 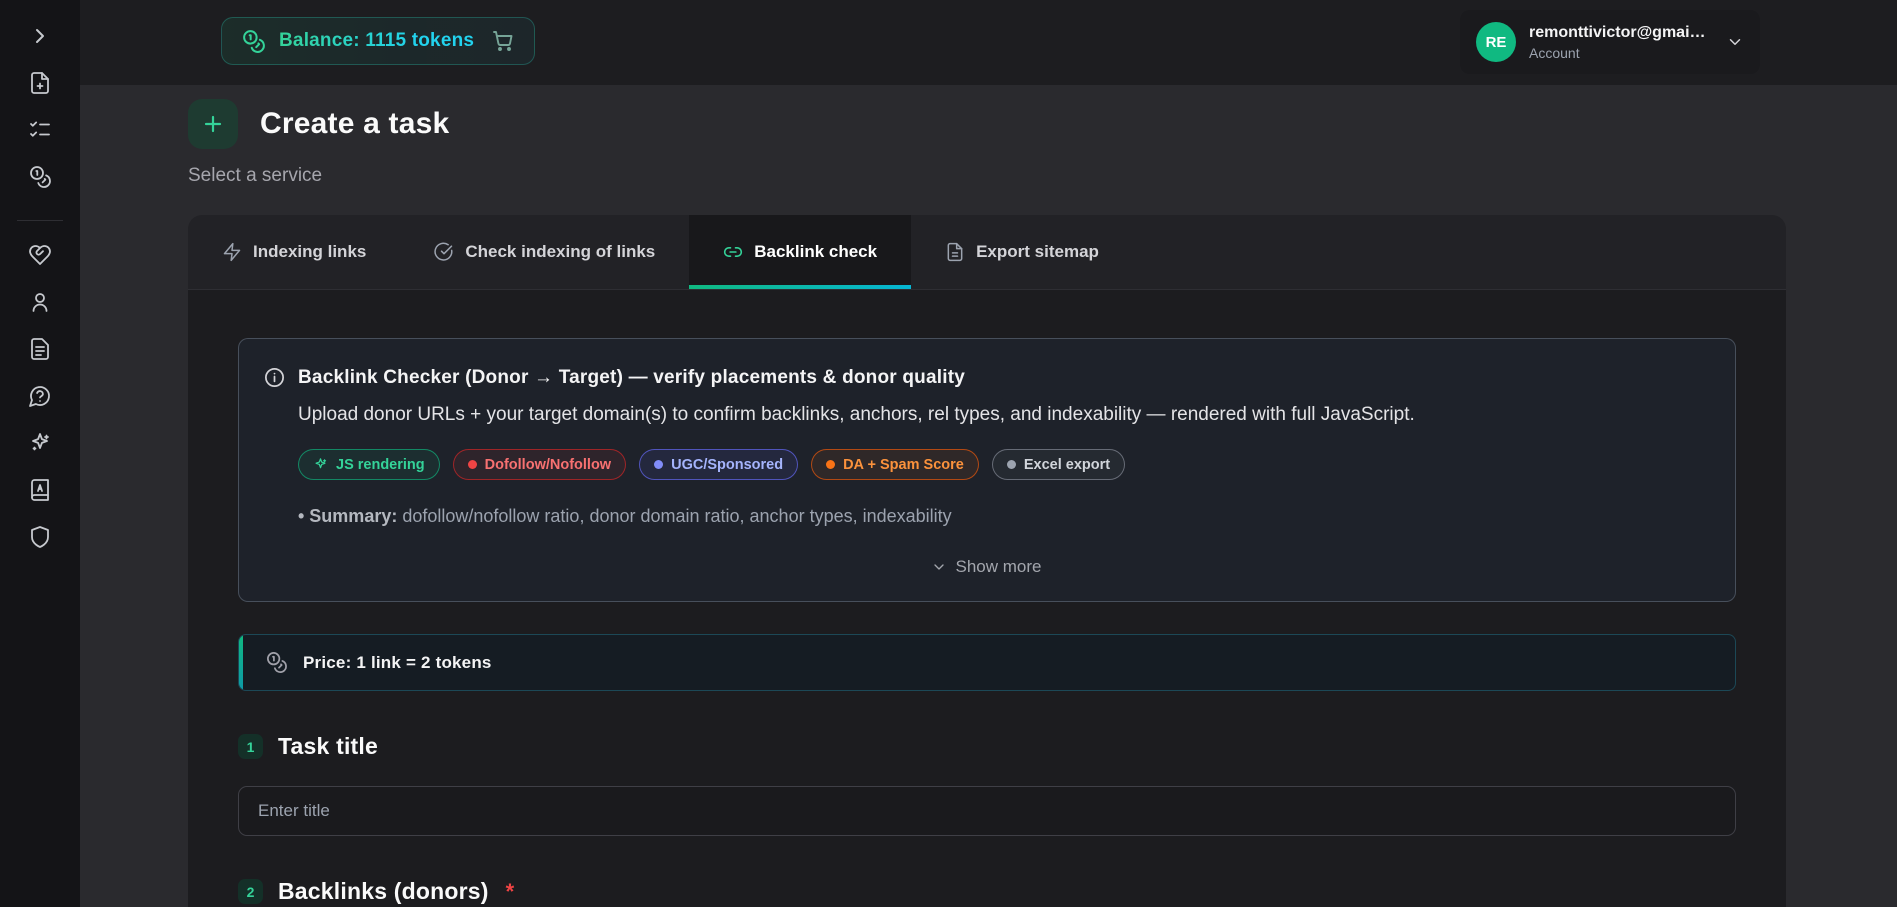 What do you see at coordinates (733, 252) in the screenshot?
I see `link-icon` at bounding box center [733, 252].